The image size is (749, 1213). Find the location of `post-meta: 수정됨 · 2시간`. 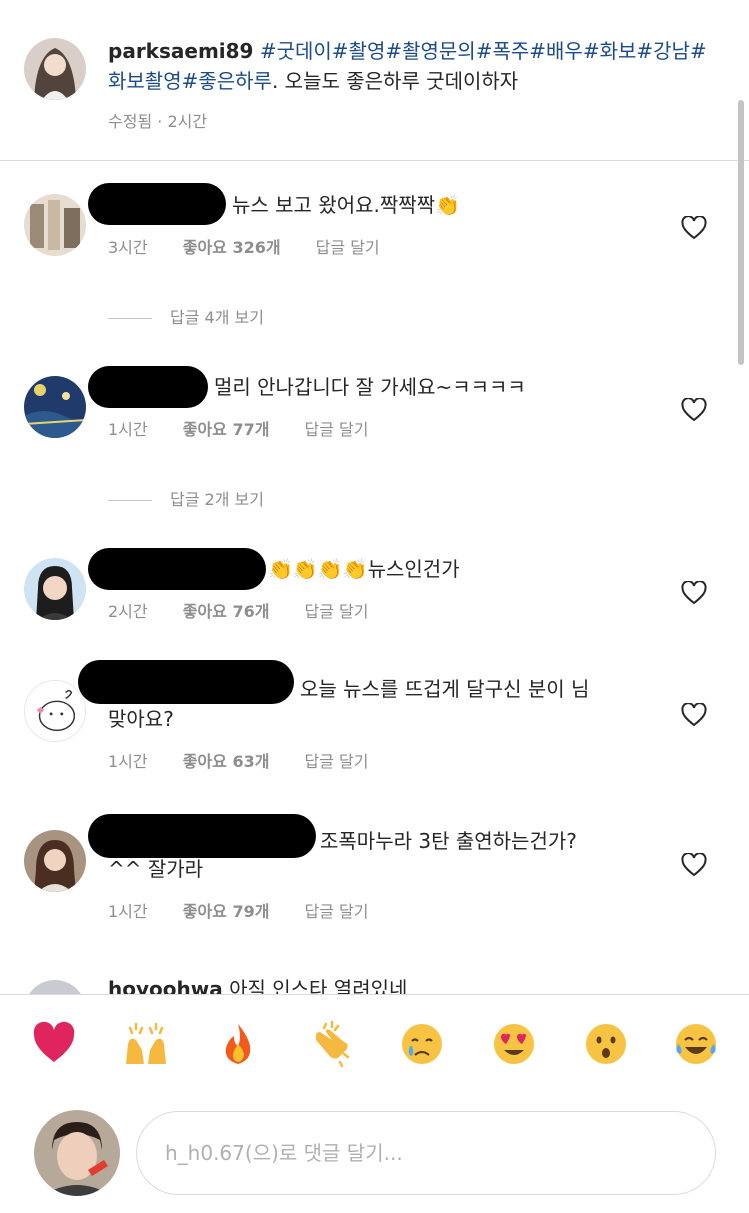

post-meta: 수정됨 · 2시간 is located at coordinates (157, 120).